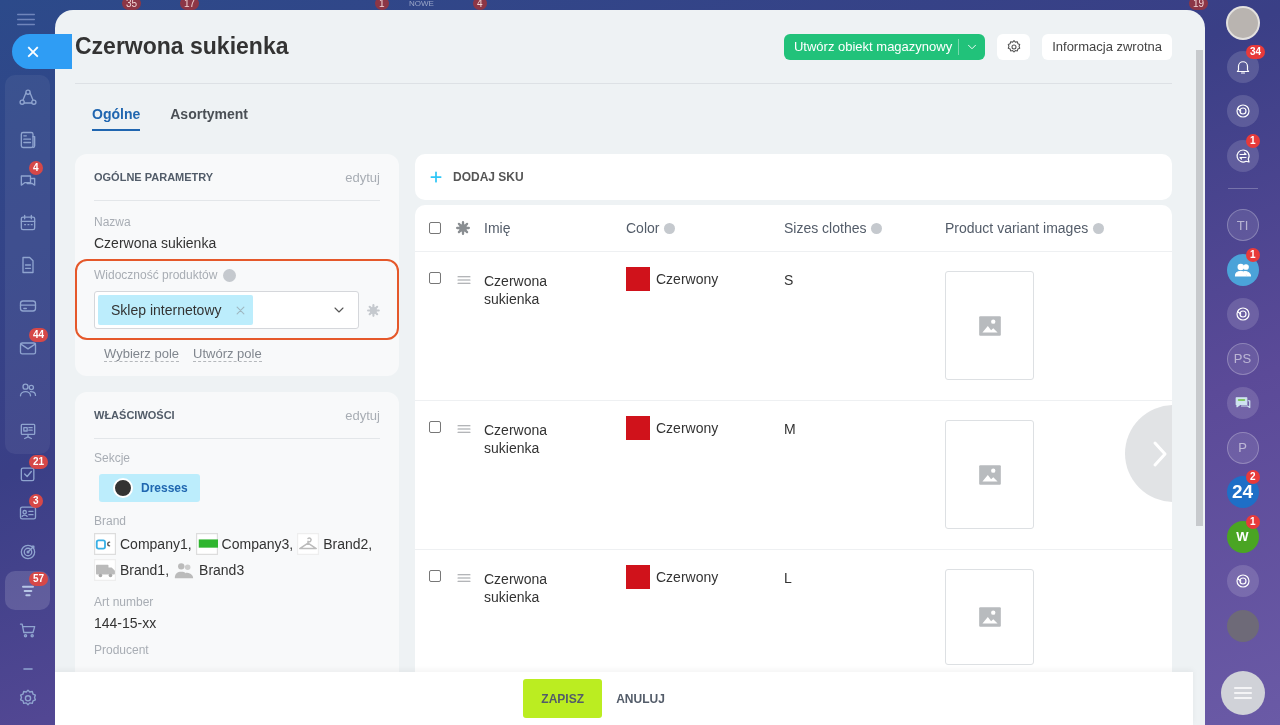  Describe the element at coordinates (1242, 225) in the screenshot. I see `user-avatar: TI` at that location.